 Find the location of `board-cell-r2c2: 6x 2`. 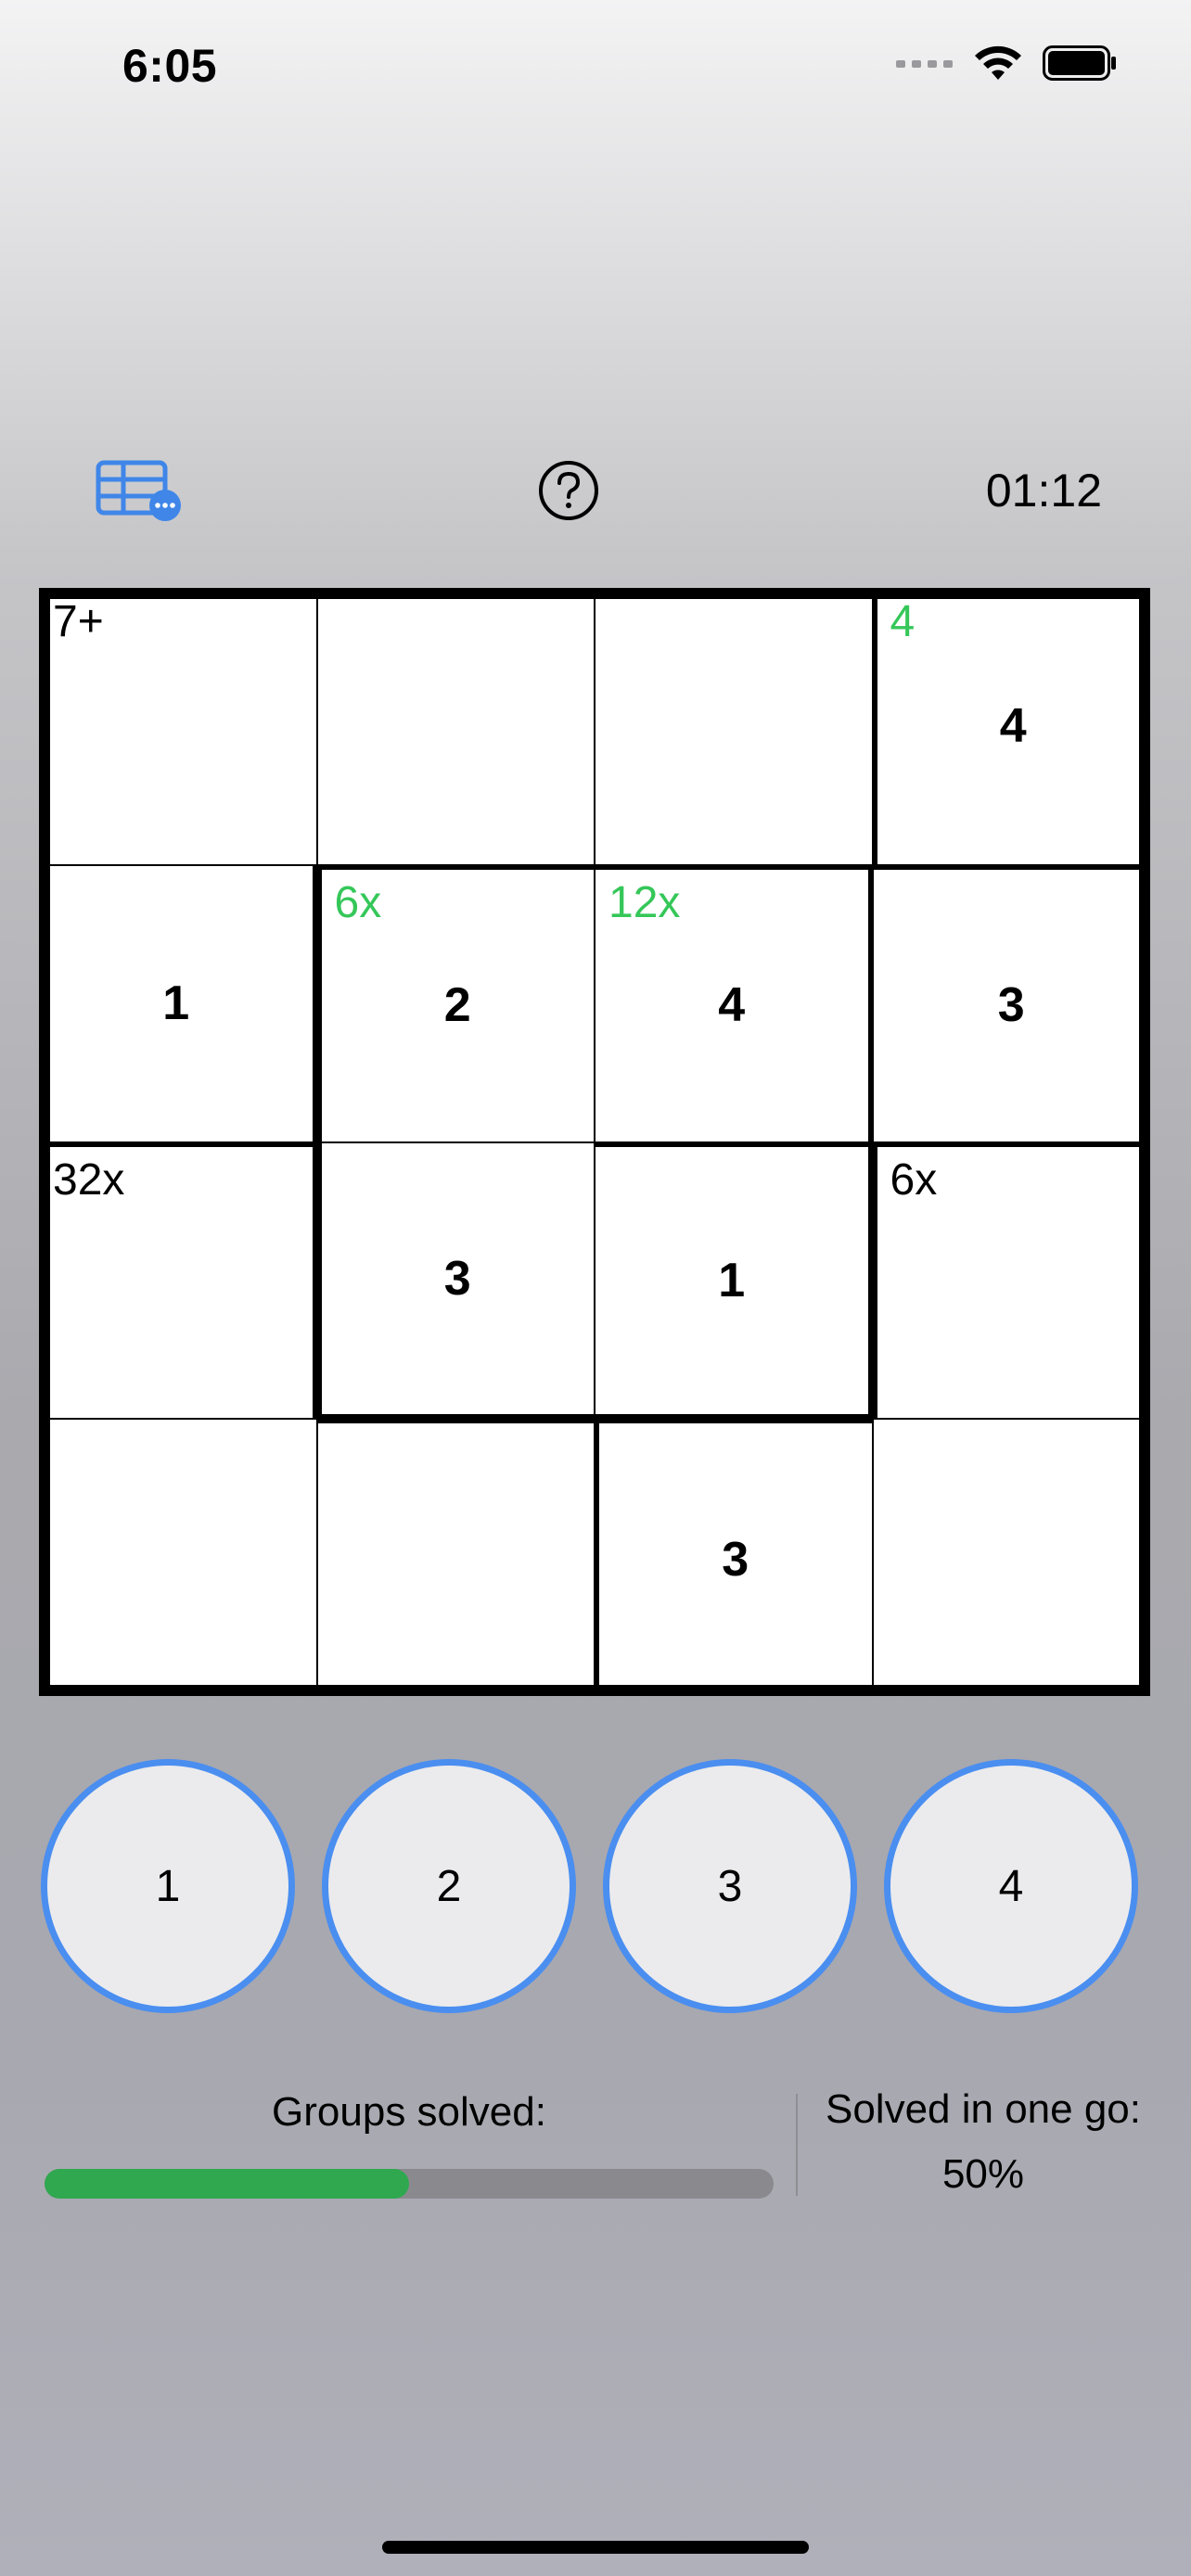

board-cell-r2c2: 6x 2 is located at coordinates (455, 1003).